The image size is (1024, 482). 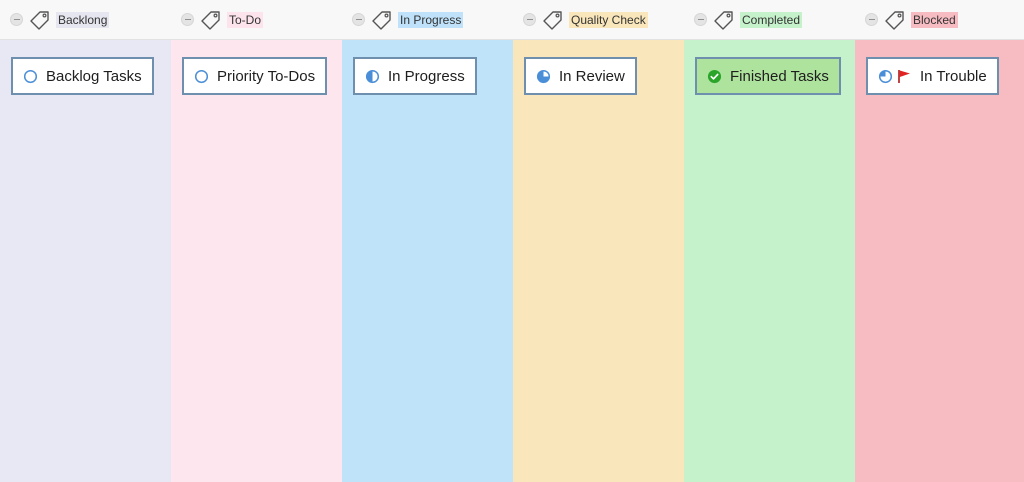 I want to click on half-circle-icon, so click(x=372, y=76).